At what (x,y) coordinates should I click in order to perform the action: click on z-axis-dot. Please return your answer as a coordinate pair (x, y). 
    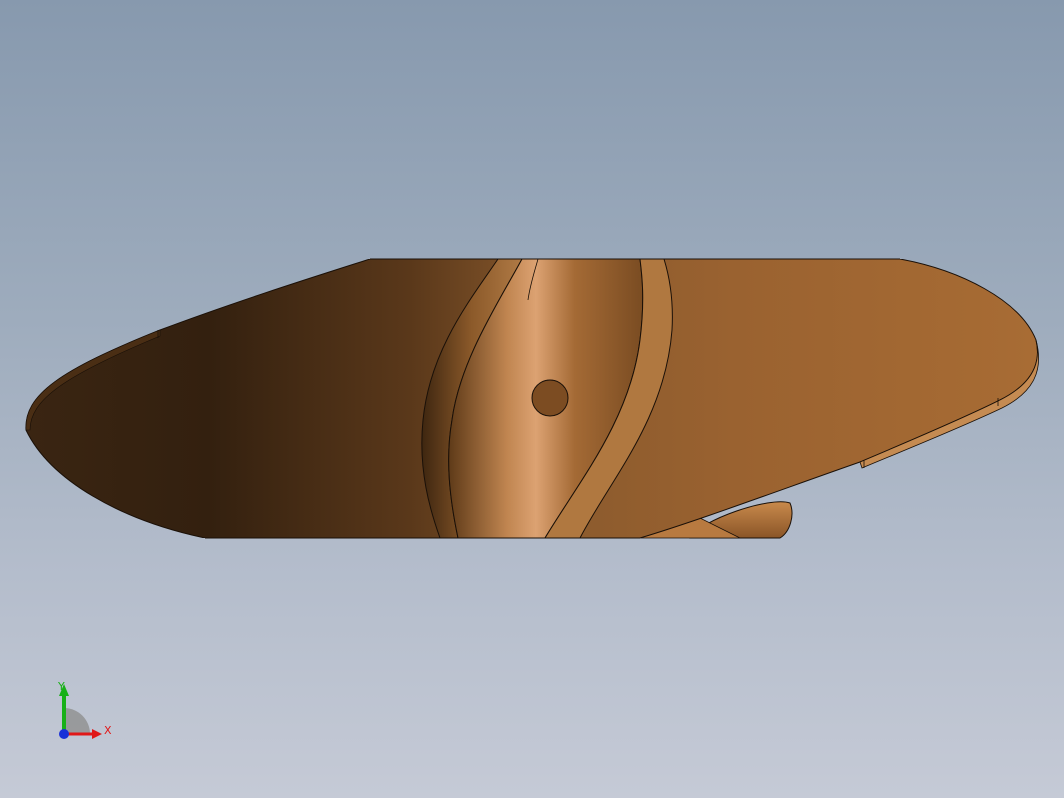
    Looking at the image, I should click on (64, 734).